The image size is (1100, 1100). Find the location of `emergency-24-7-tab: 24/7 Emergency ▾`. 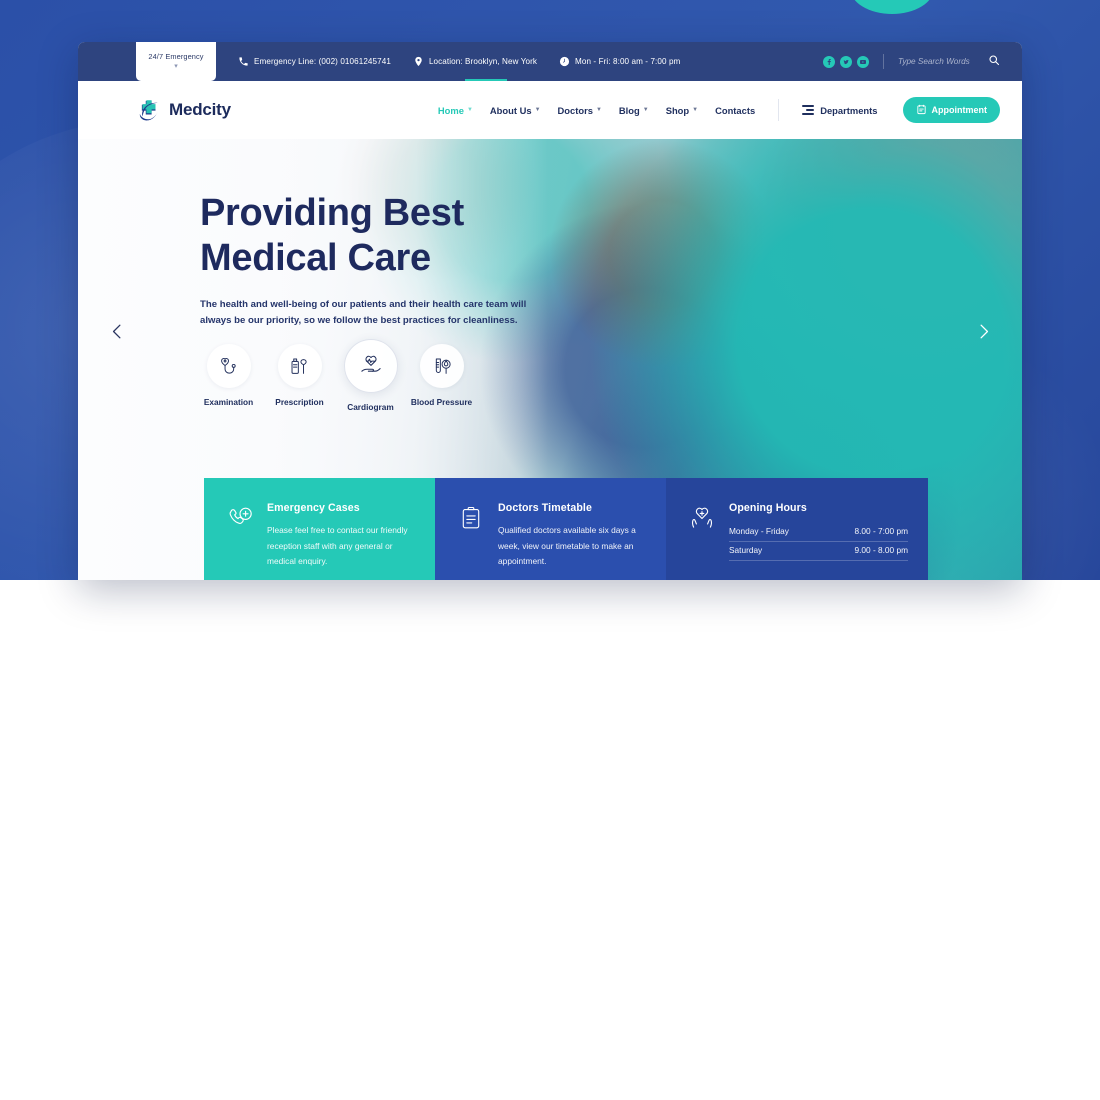

emergency-24-7-tab: 24/7 Emergency ▾ is located at coordinates (176, 61).